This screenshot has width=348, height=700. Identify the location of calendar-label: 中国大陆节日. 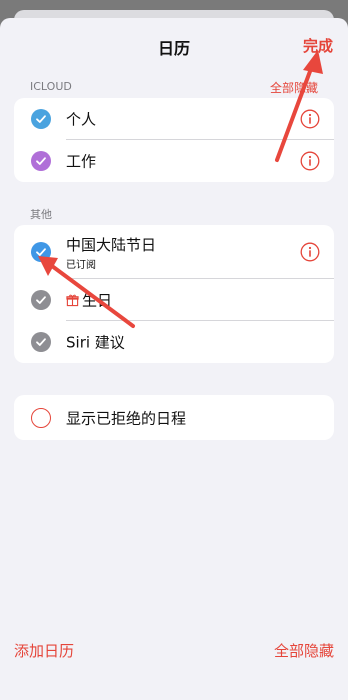
(111, 245).